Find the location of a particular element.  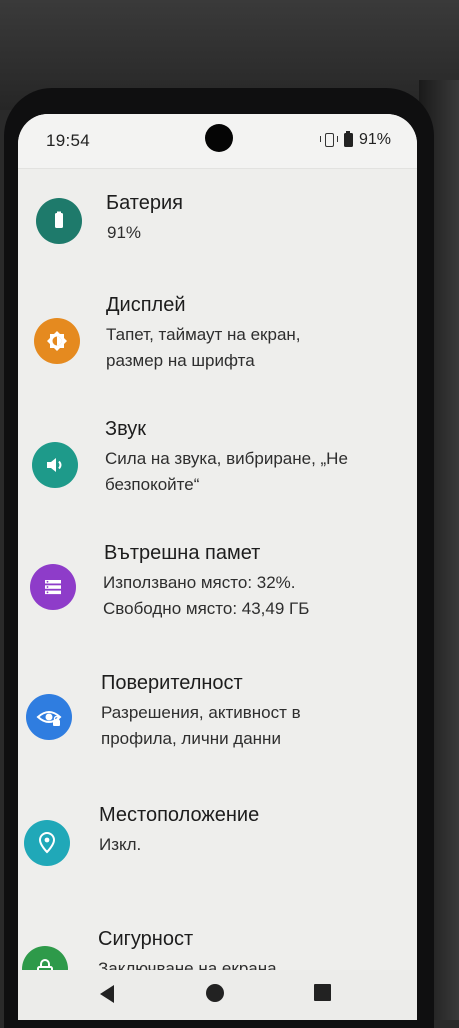

battery-percent: 91% is located at coordinates (374, 139).